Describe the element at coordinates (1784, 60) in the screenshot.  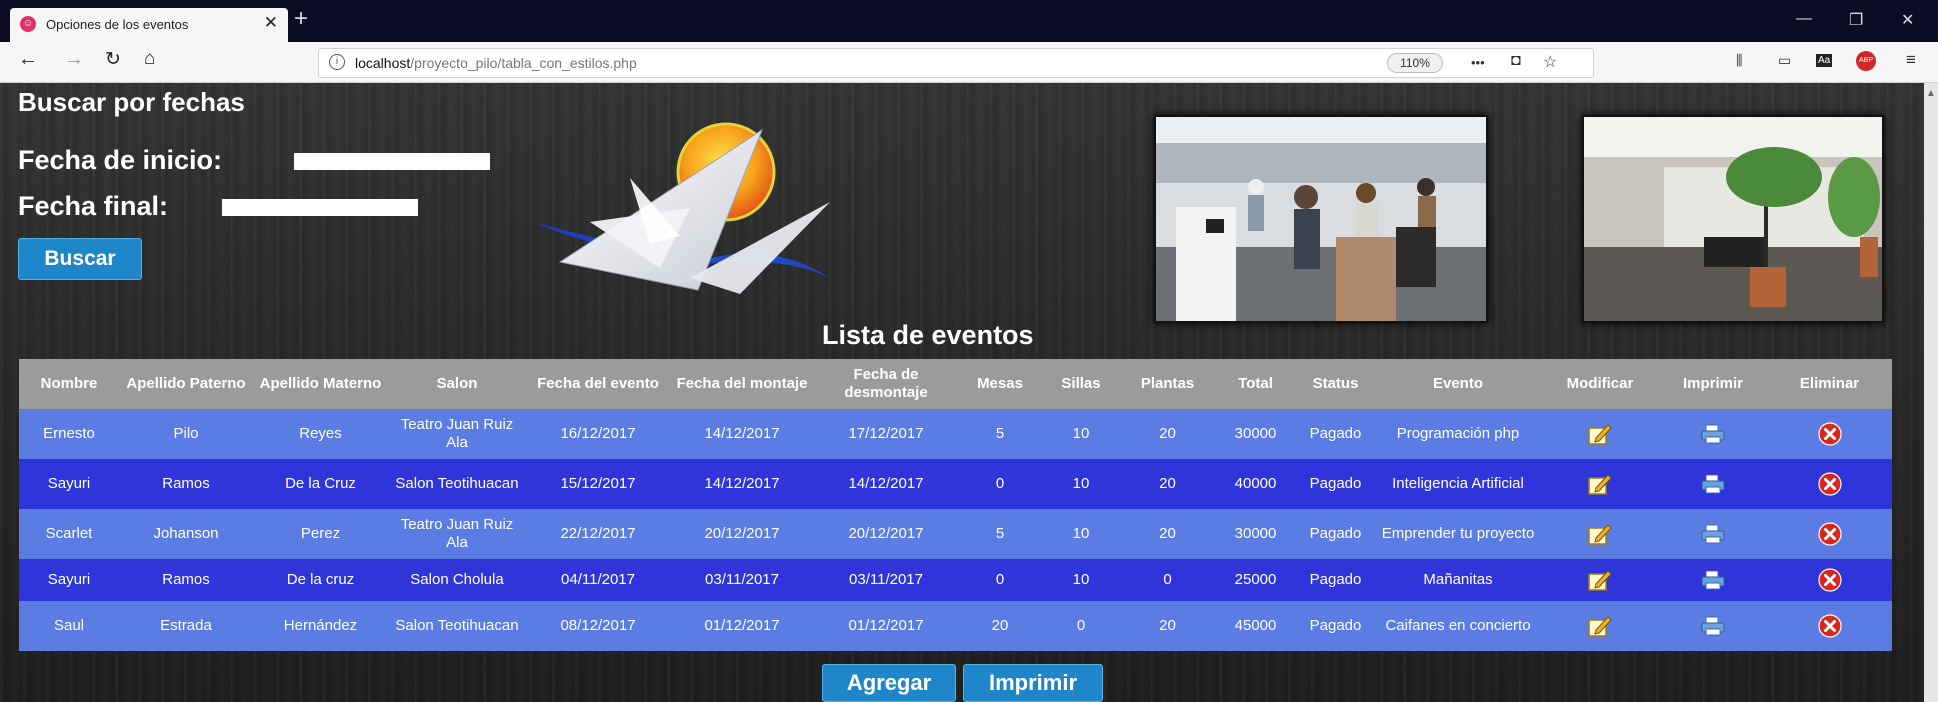
I see `reader-view-icon: ▭` at that location.